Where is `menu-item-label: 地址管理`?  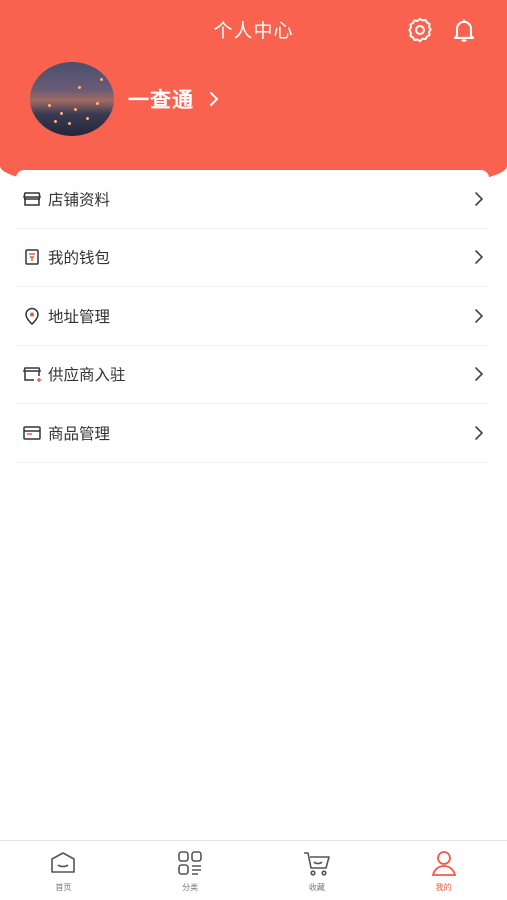
menu-item-label: 地址管理 is located at coordinates (79, 316).